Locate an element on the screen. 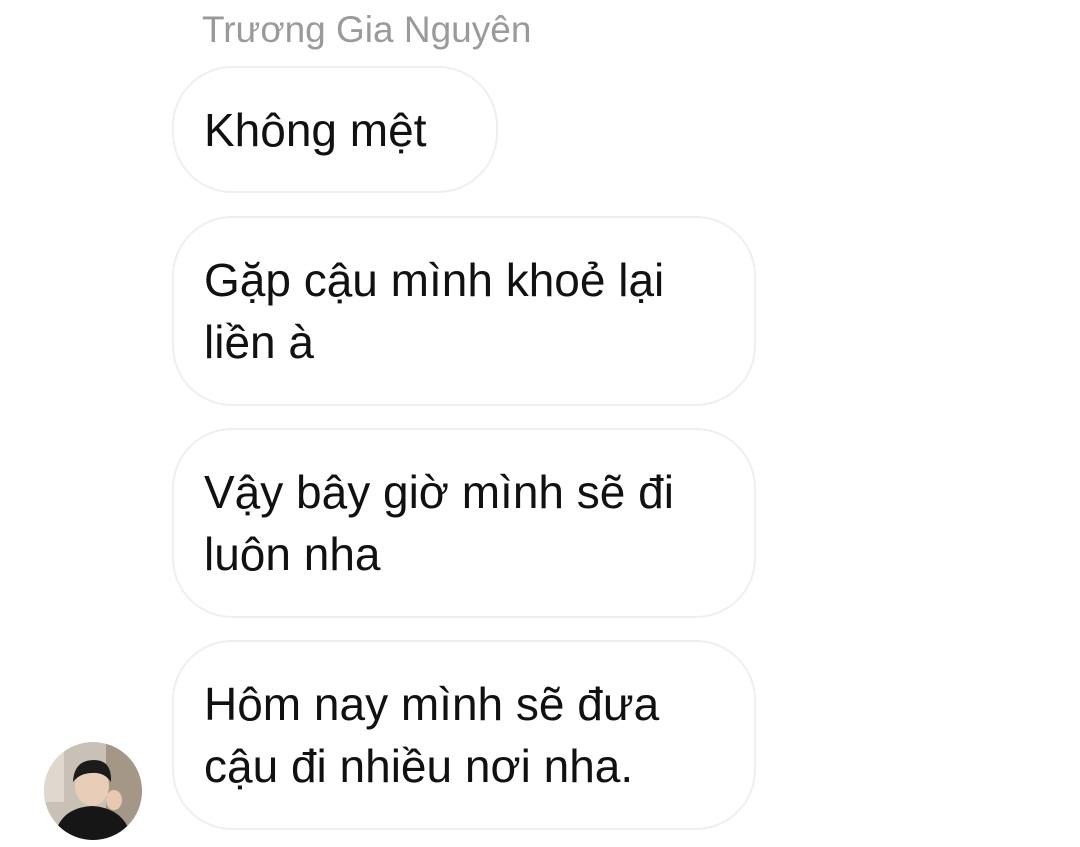 The height and width of the screenshot is (847, 1080). message-bubble: Vậy bây giờ mình sẽ đi luôn nha is located at coordinates (464, 523).